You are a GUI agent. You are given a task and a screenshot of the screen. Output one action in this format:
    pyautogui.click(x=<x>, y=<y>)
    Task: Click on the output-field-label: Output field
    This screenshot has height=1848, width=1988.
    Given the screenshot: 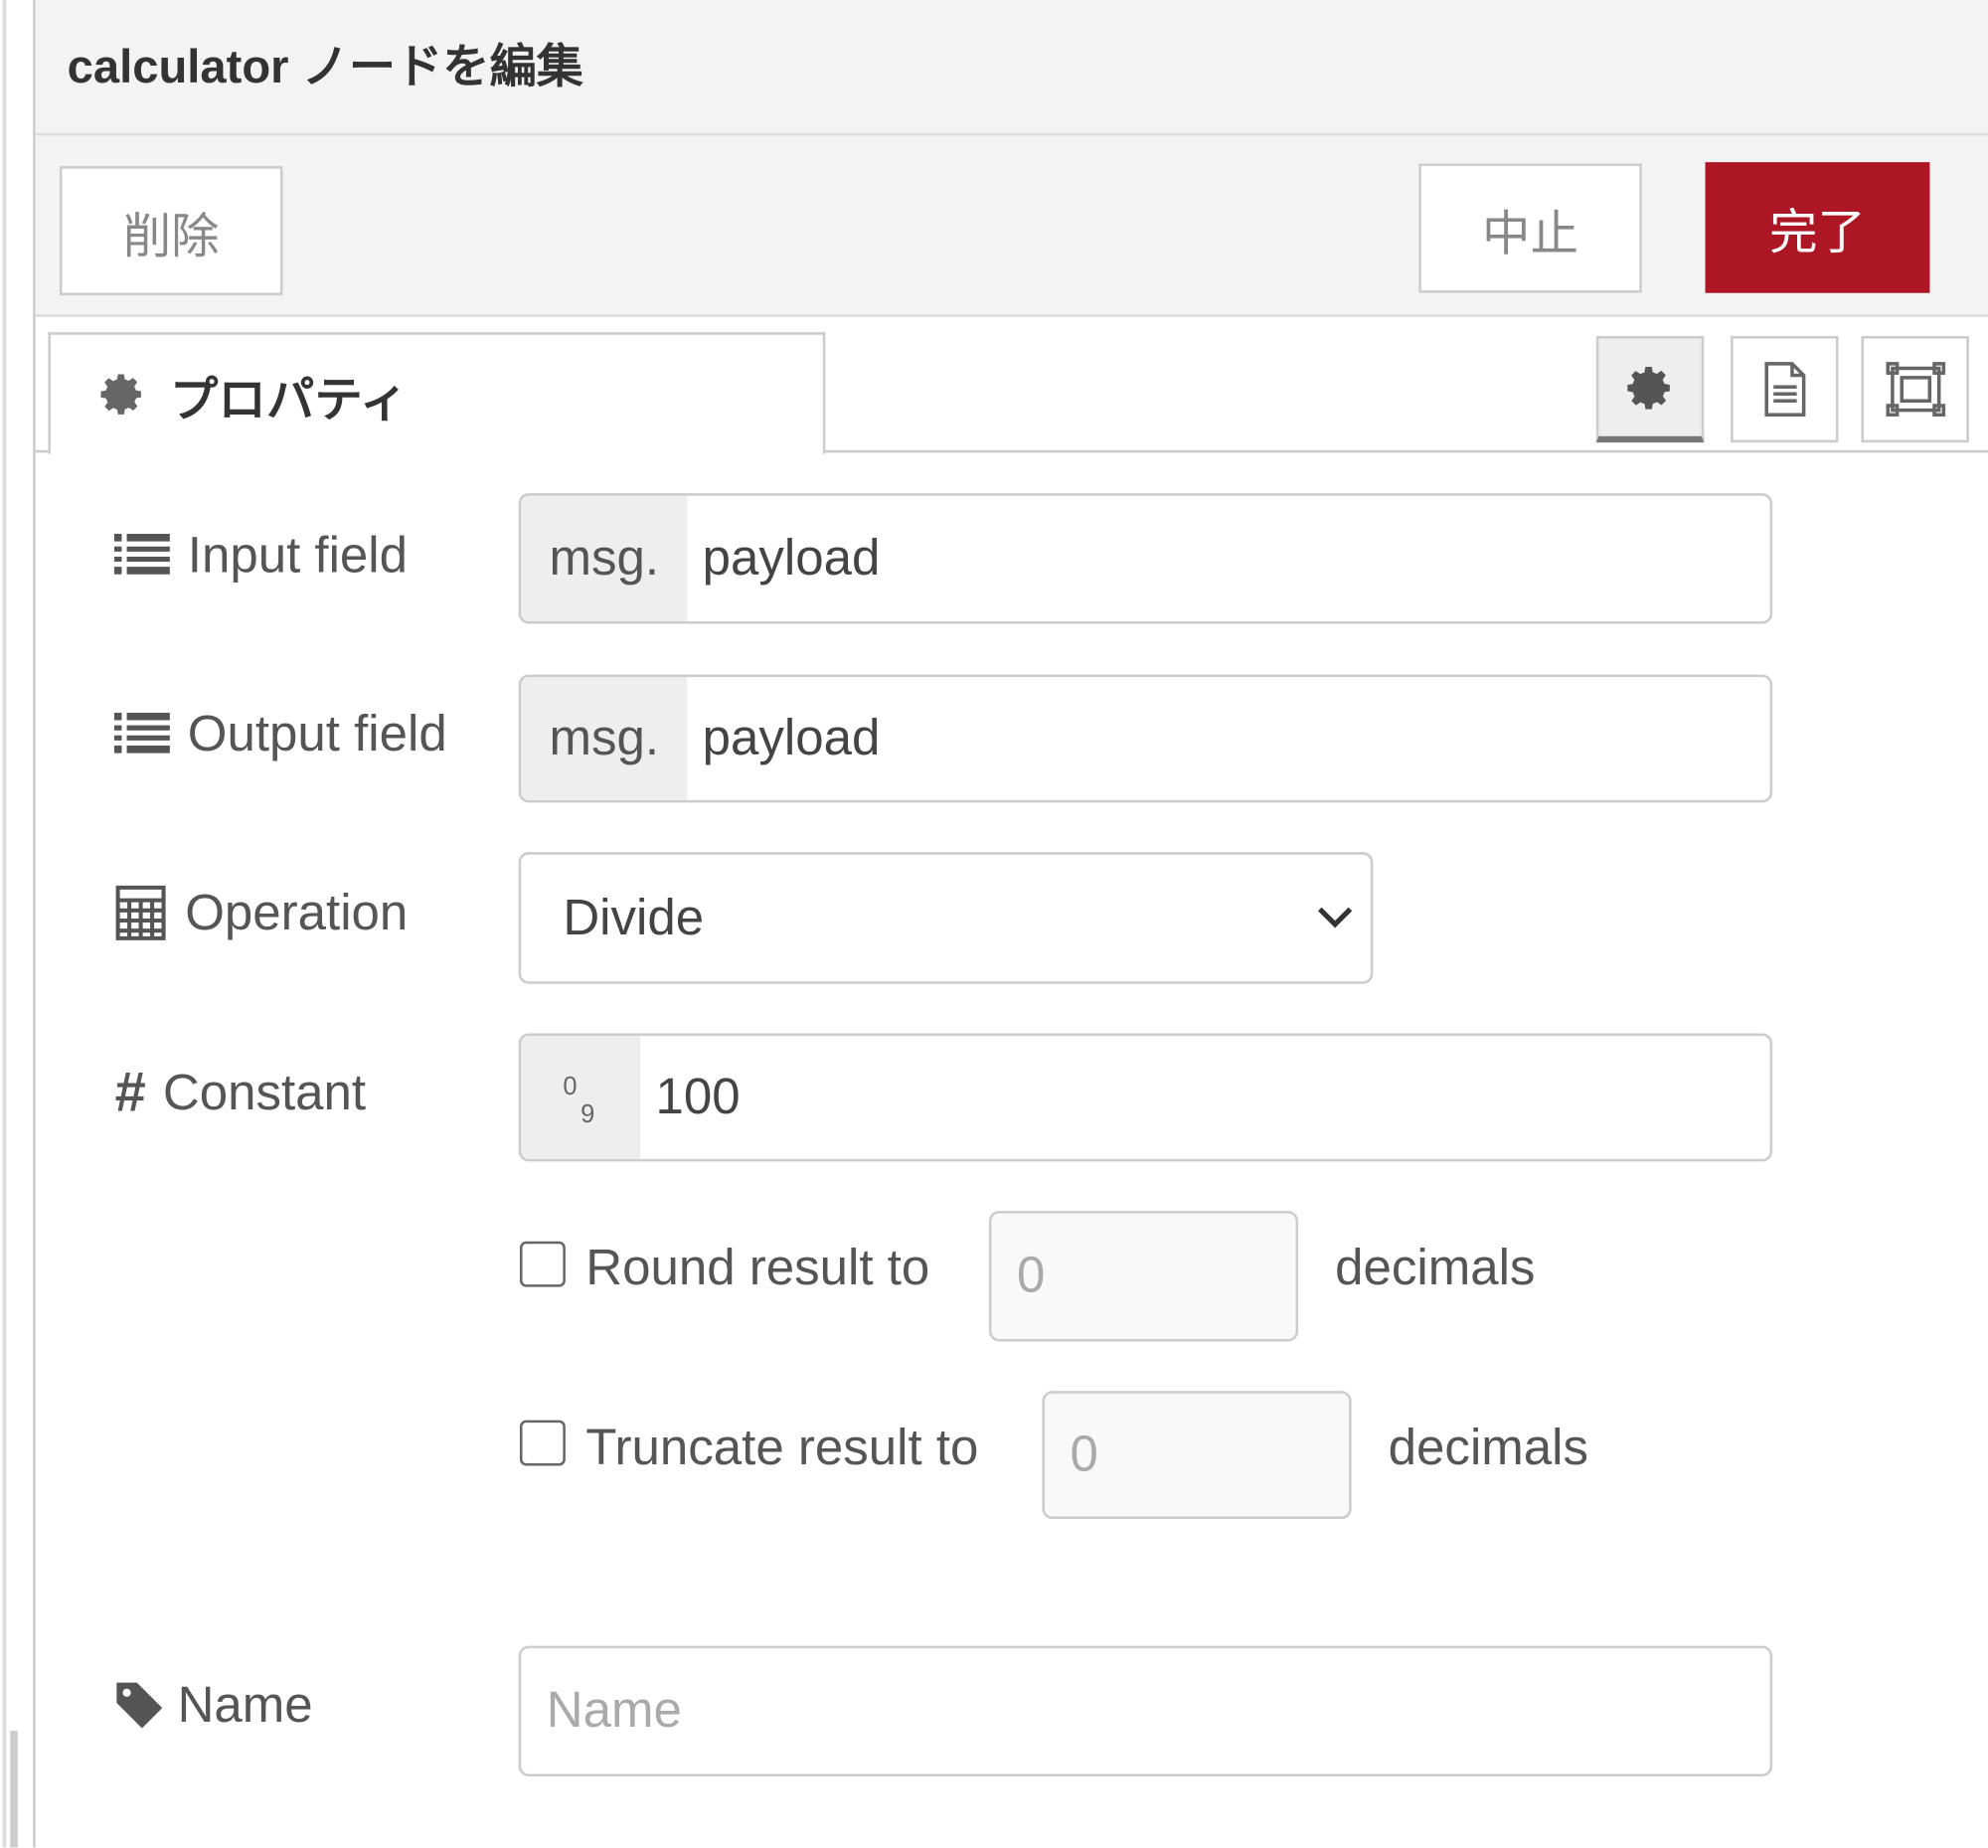 What is the action you would take?
    pyautogui.click(x=280, y=734)
    